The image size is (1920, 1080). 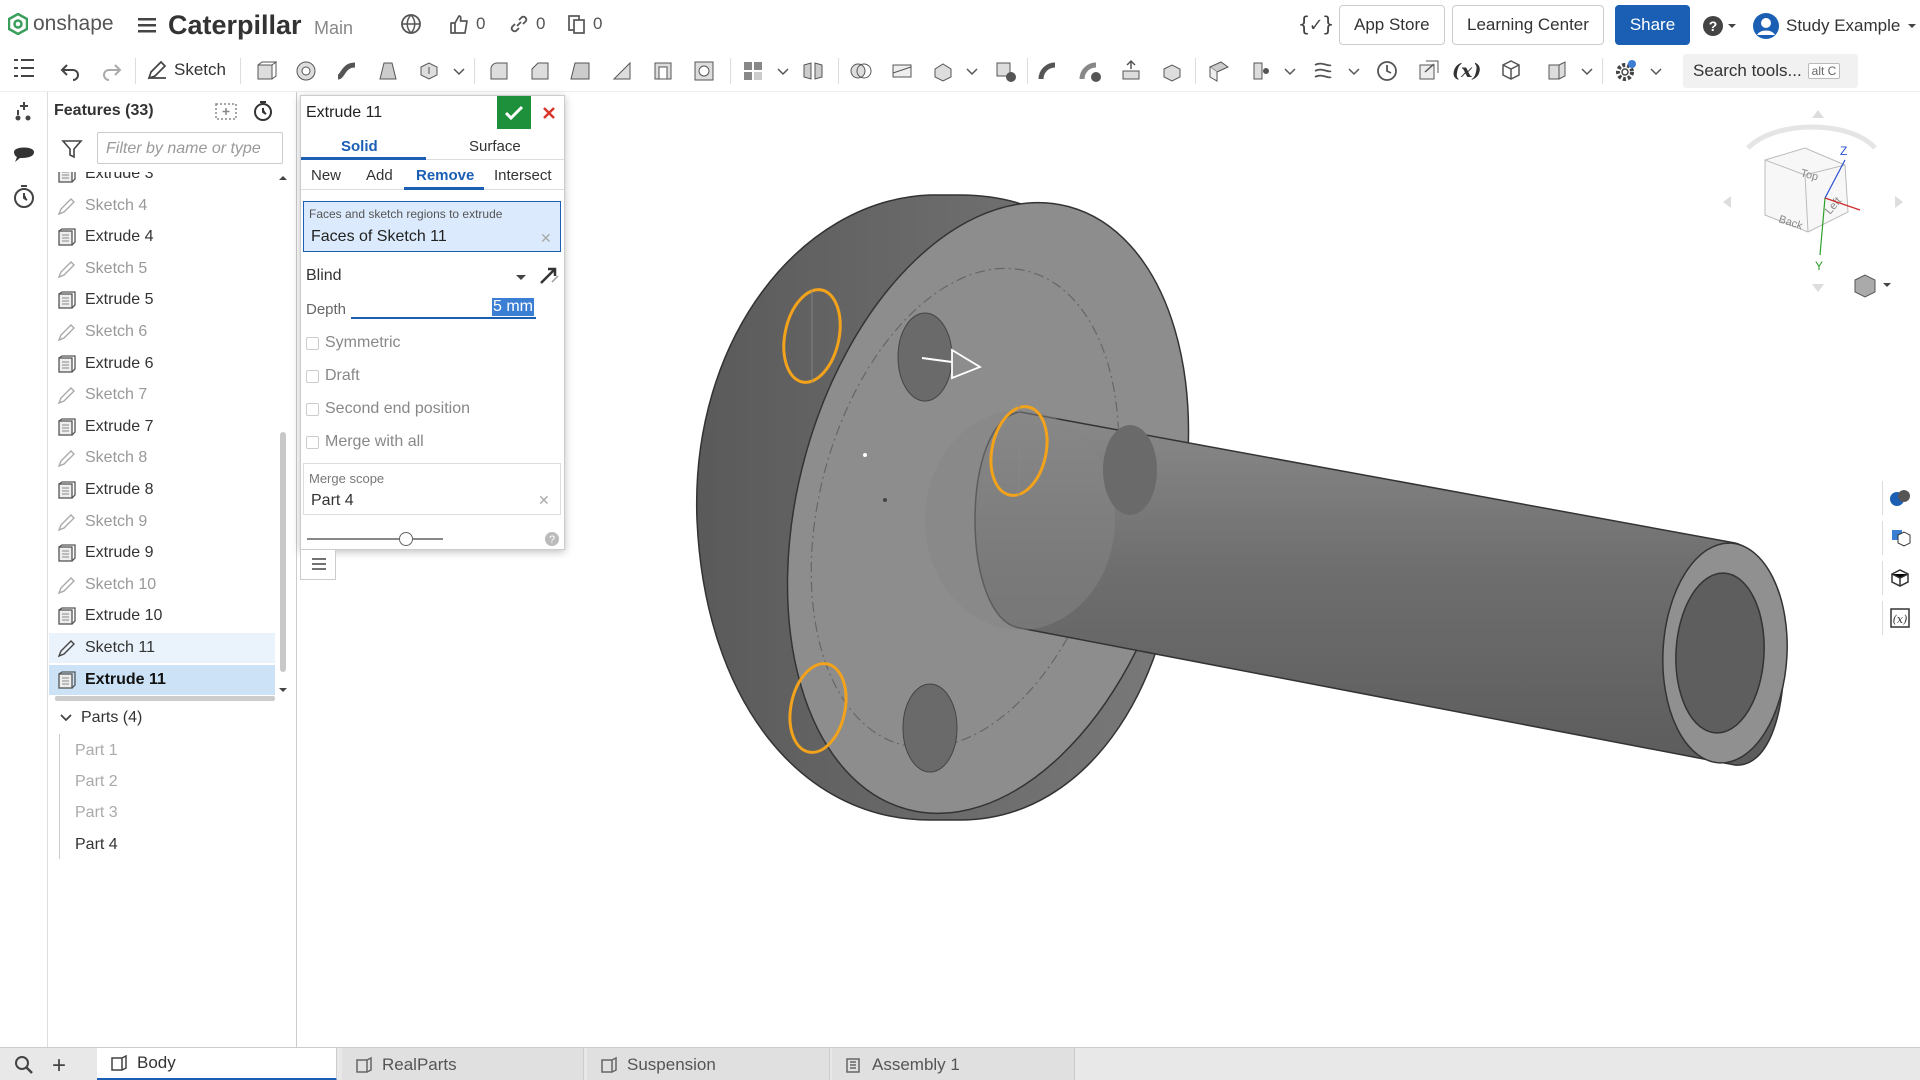 What do you see at coordinates (406, 539) in the screenshot?
I see `slider-knob` at bounding box center [406, 539].